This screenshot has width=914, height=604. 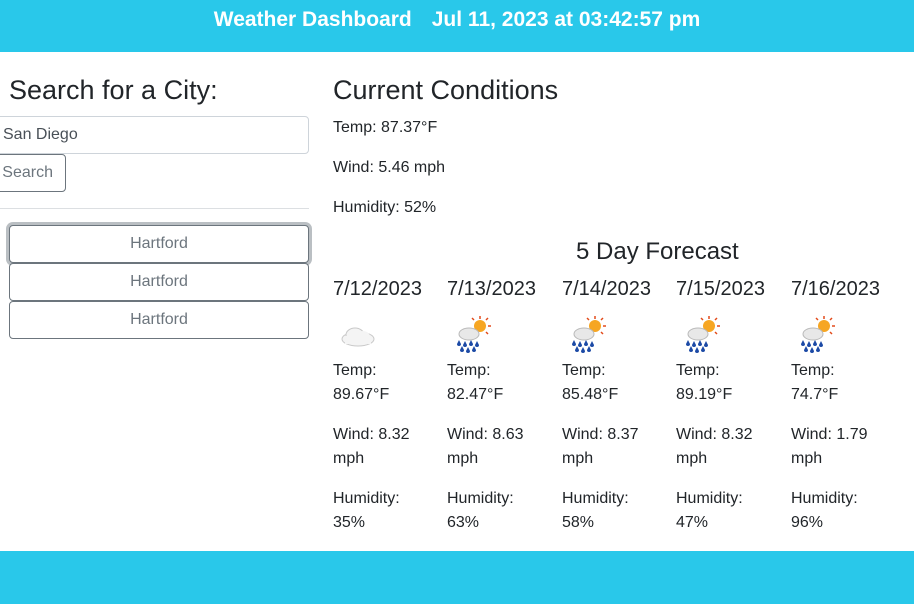 I want to click on forecast-temp-value: 89.67°F, so click(x=361, y=394).